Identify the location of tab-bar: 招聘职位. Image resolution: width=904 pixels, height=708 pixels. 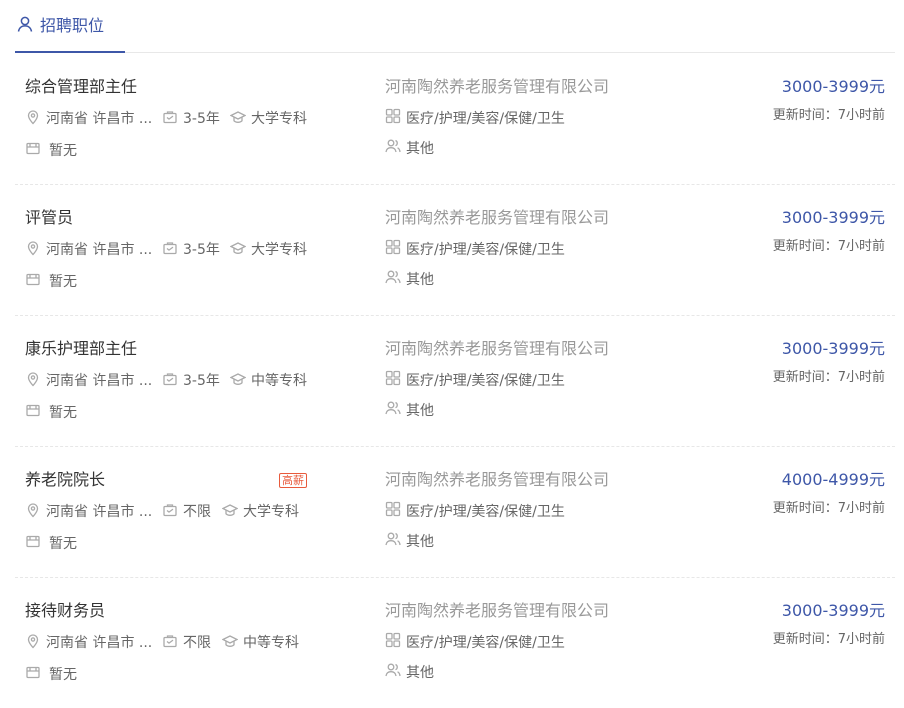
(455, 26).